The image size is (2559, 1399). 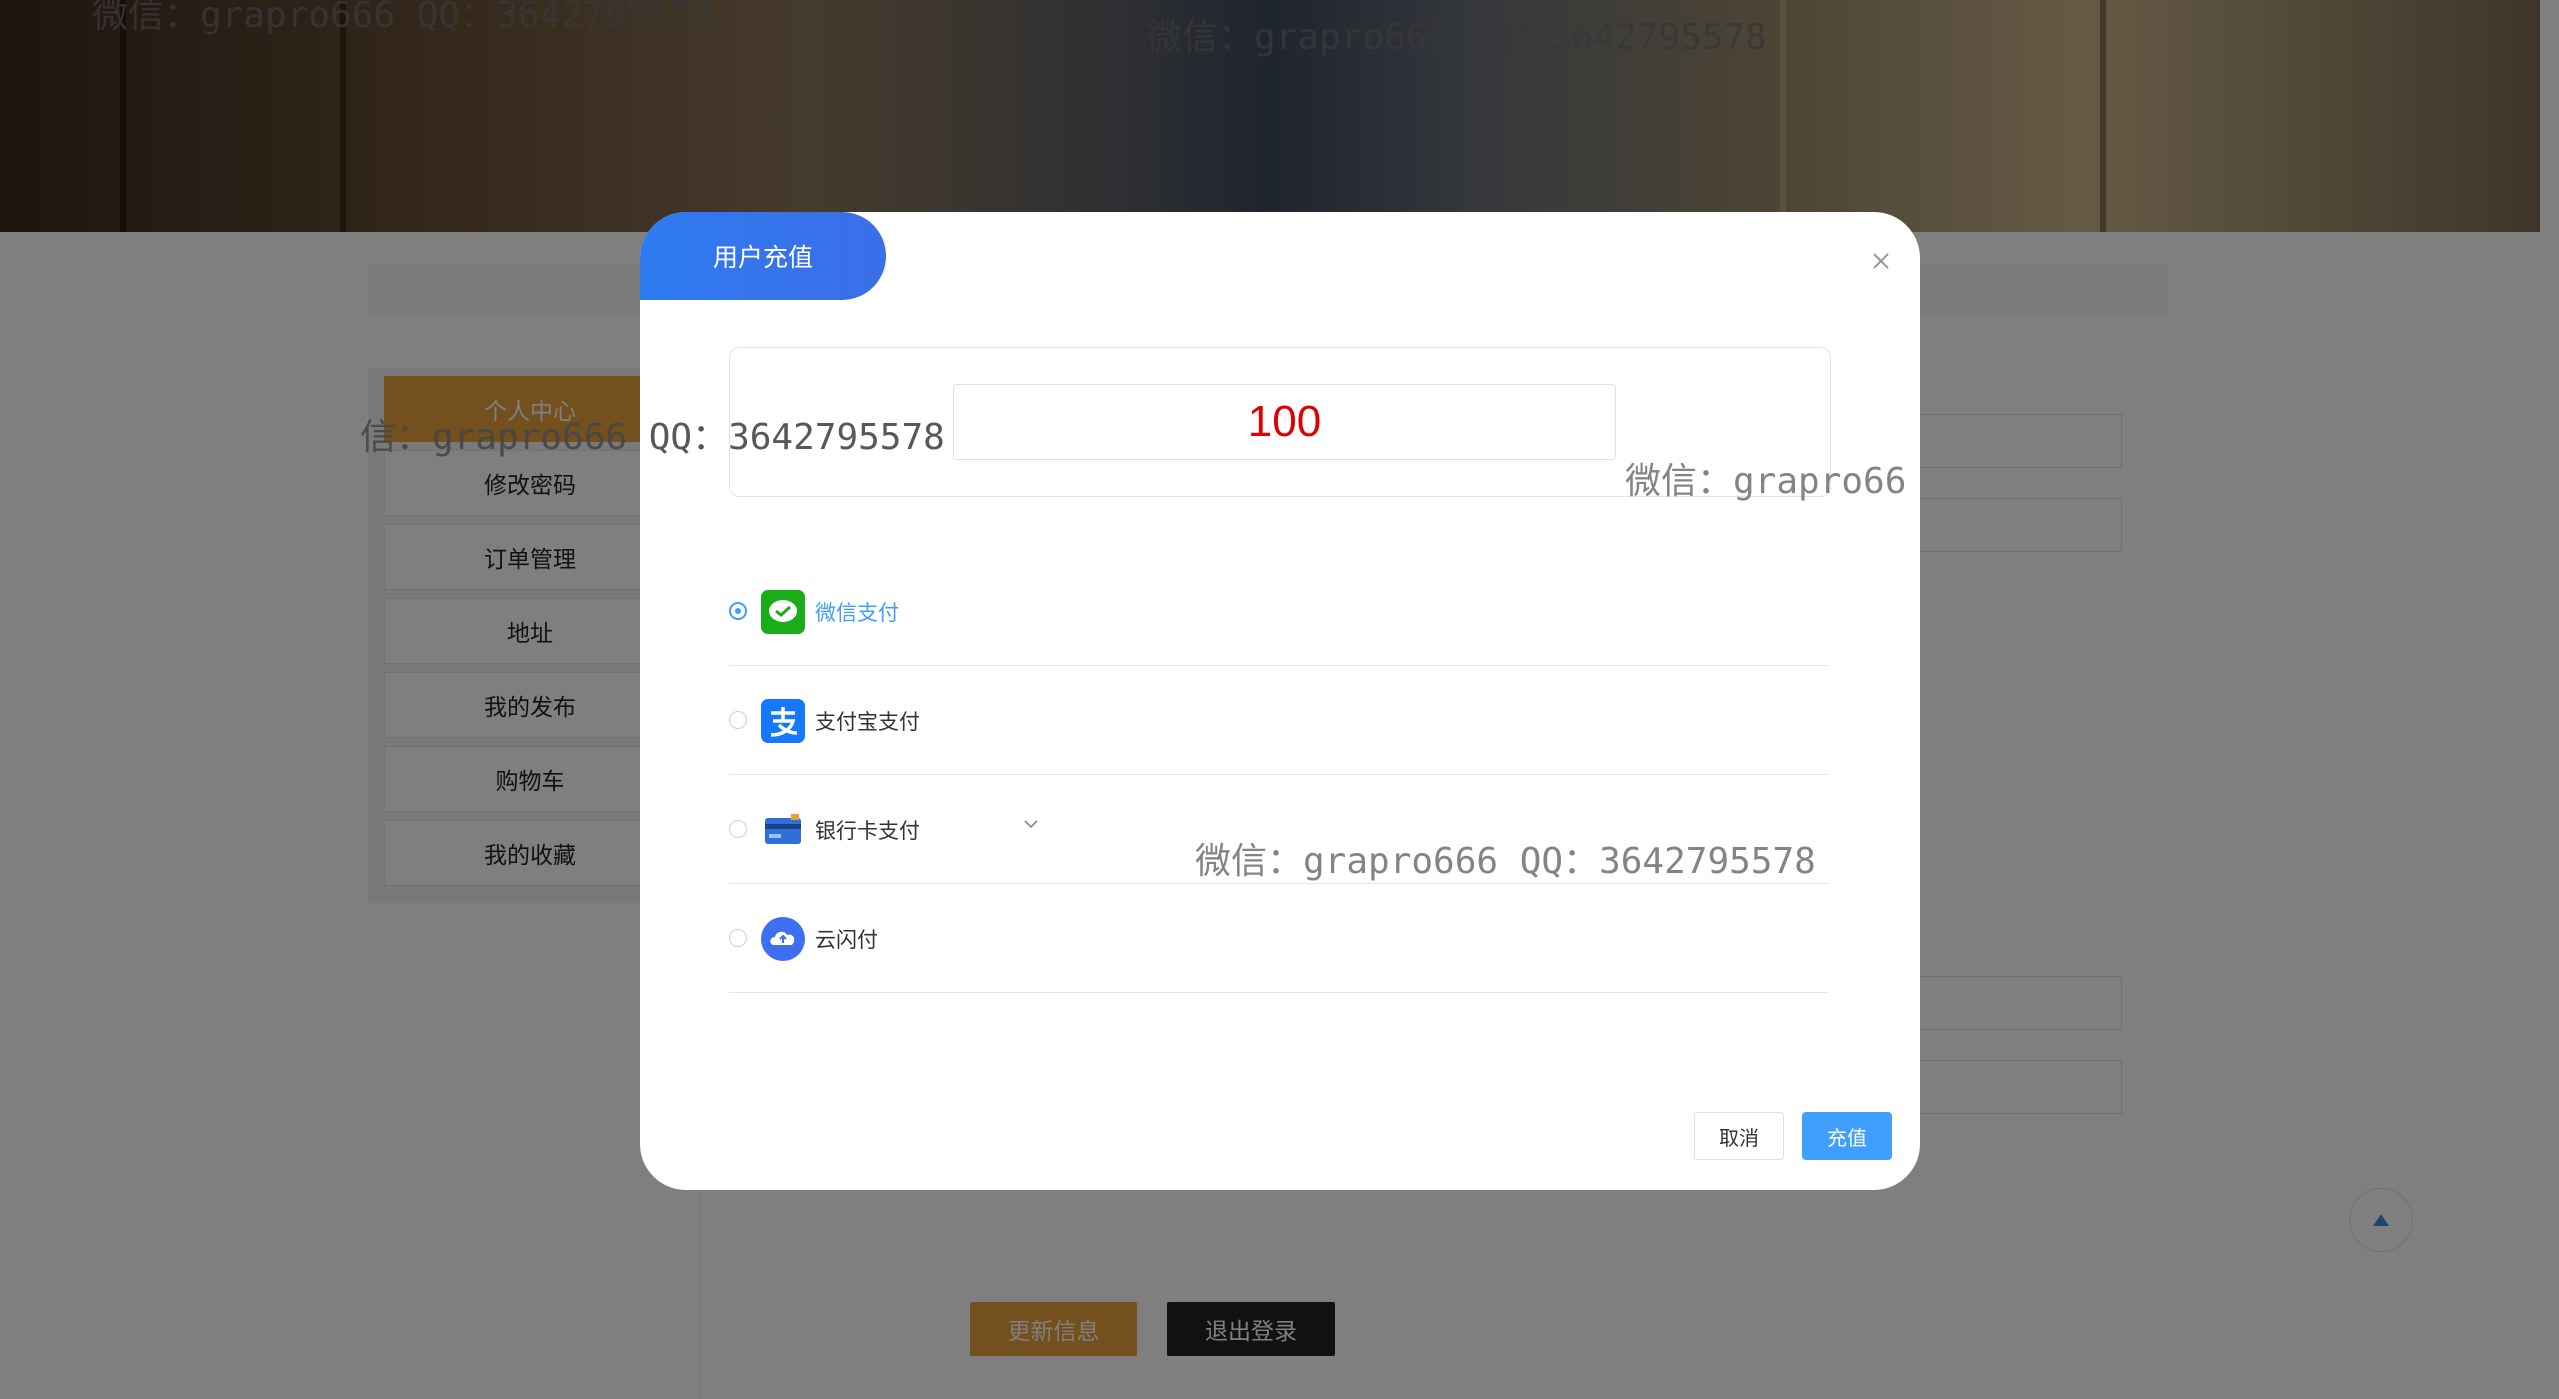 I want to click on dialog-title-text: 用户充值, so click(x=762, y=257).